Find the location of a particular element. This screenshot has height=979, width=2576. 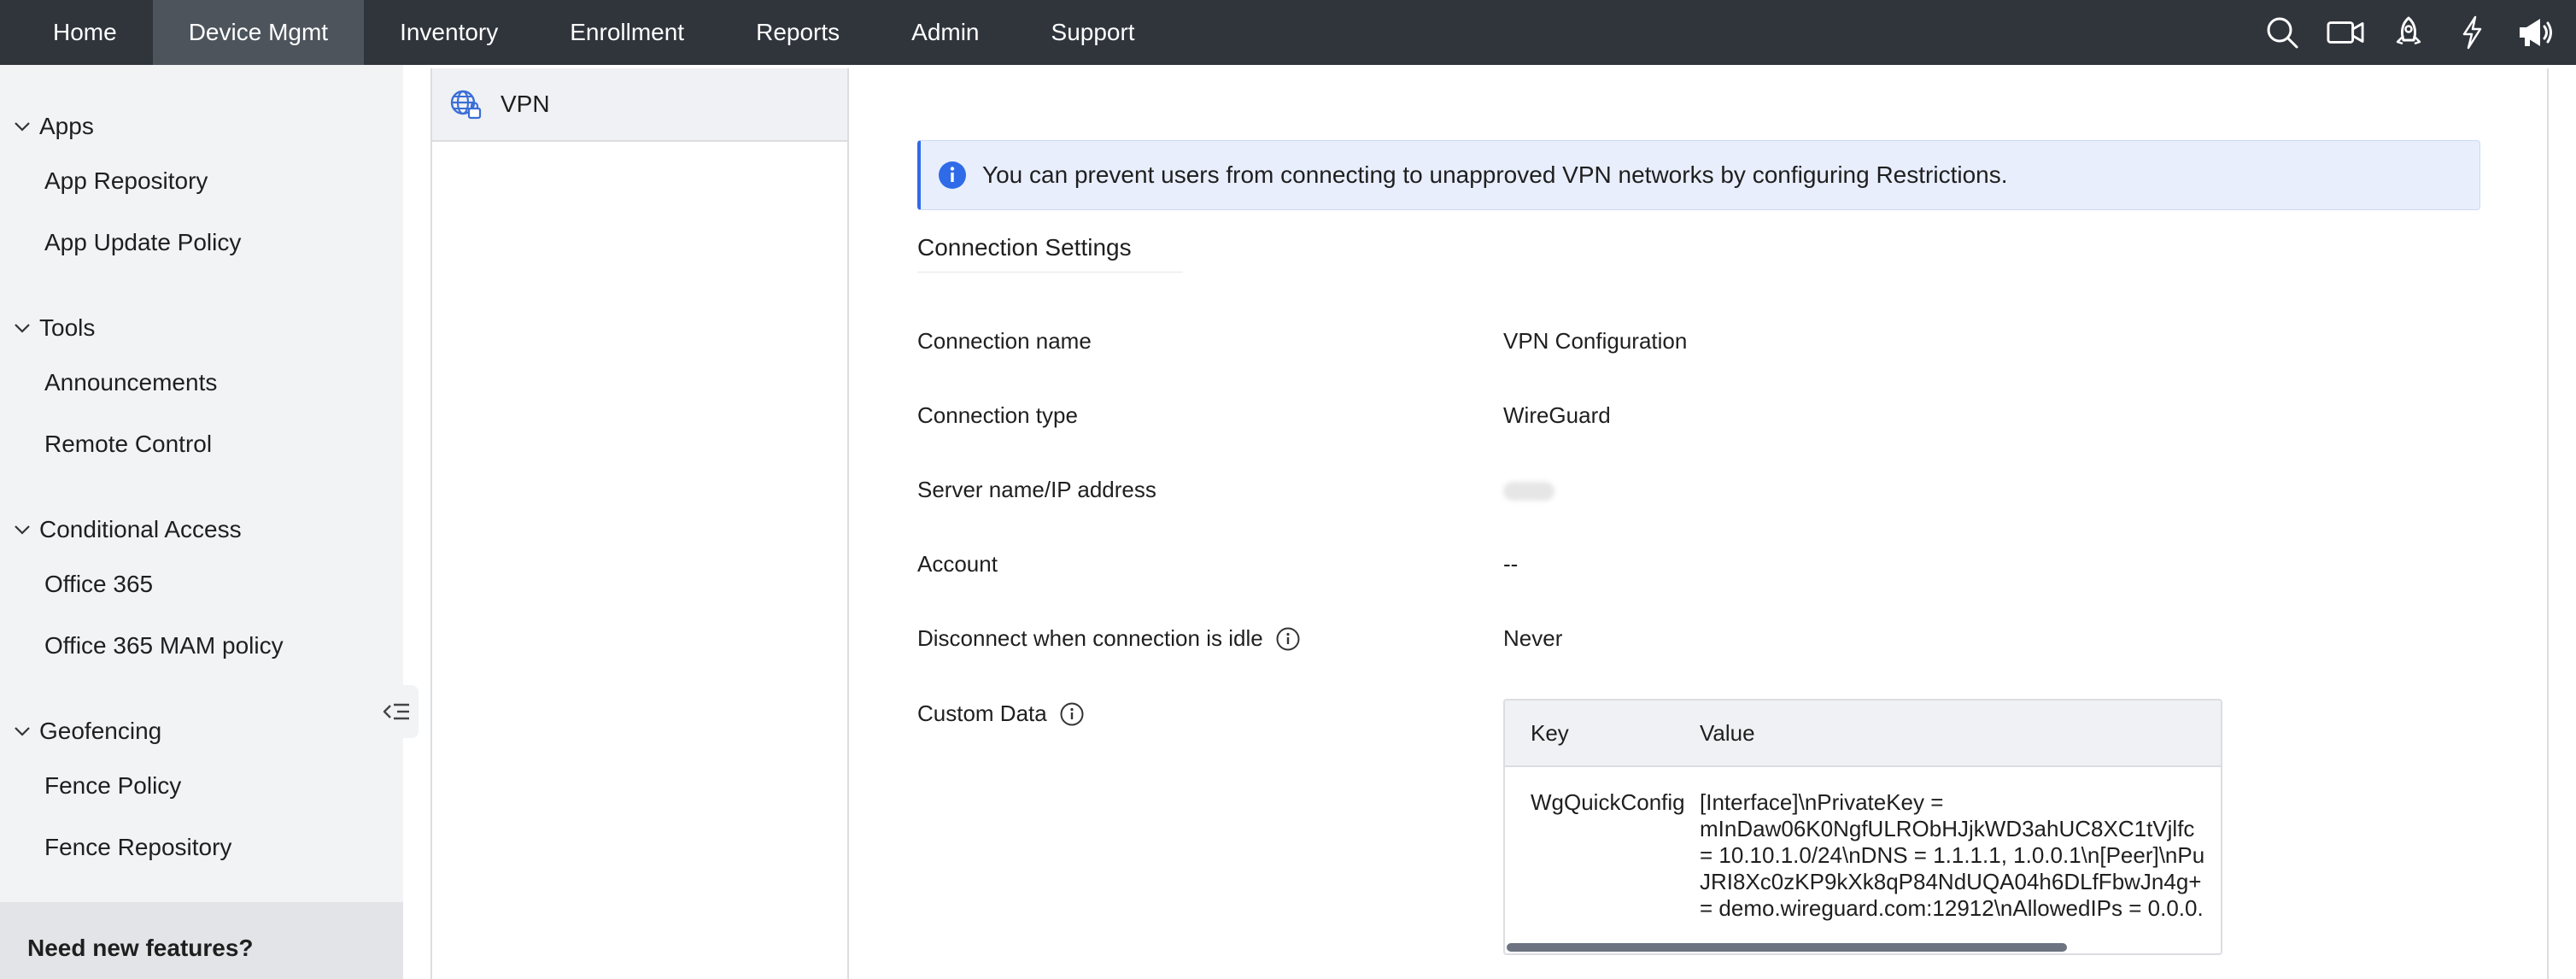

search-icon is located at coordinates (2282, 32).